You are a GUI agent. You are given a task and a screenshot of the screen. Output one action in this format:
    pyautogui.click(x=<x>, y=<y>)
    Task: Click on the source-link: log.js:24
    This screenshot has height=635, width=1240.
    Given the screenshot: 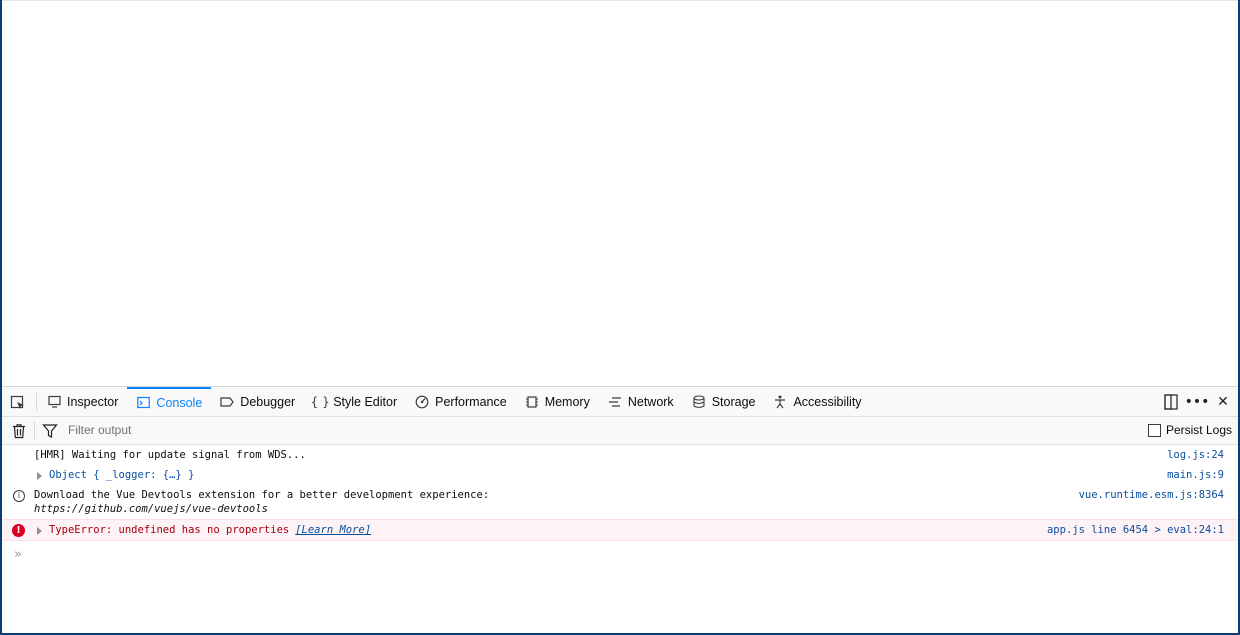 What is the action you would take?
    pyautogui.click(x=1195, y=455)
    